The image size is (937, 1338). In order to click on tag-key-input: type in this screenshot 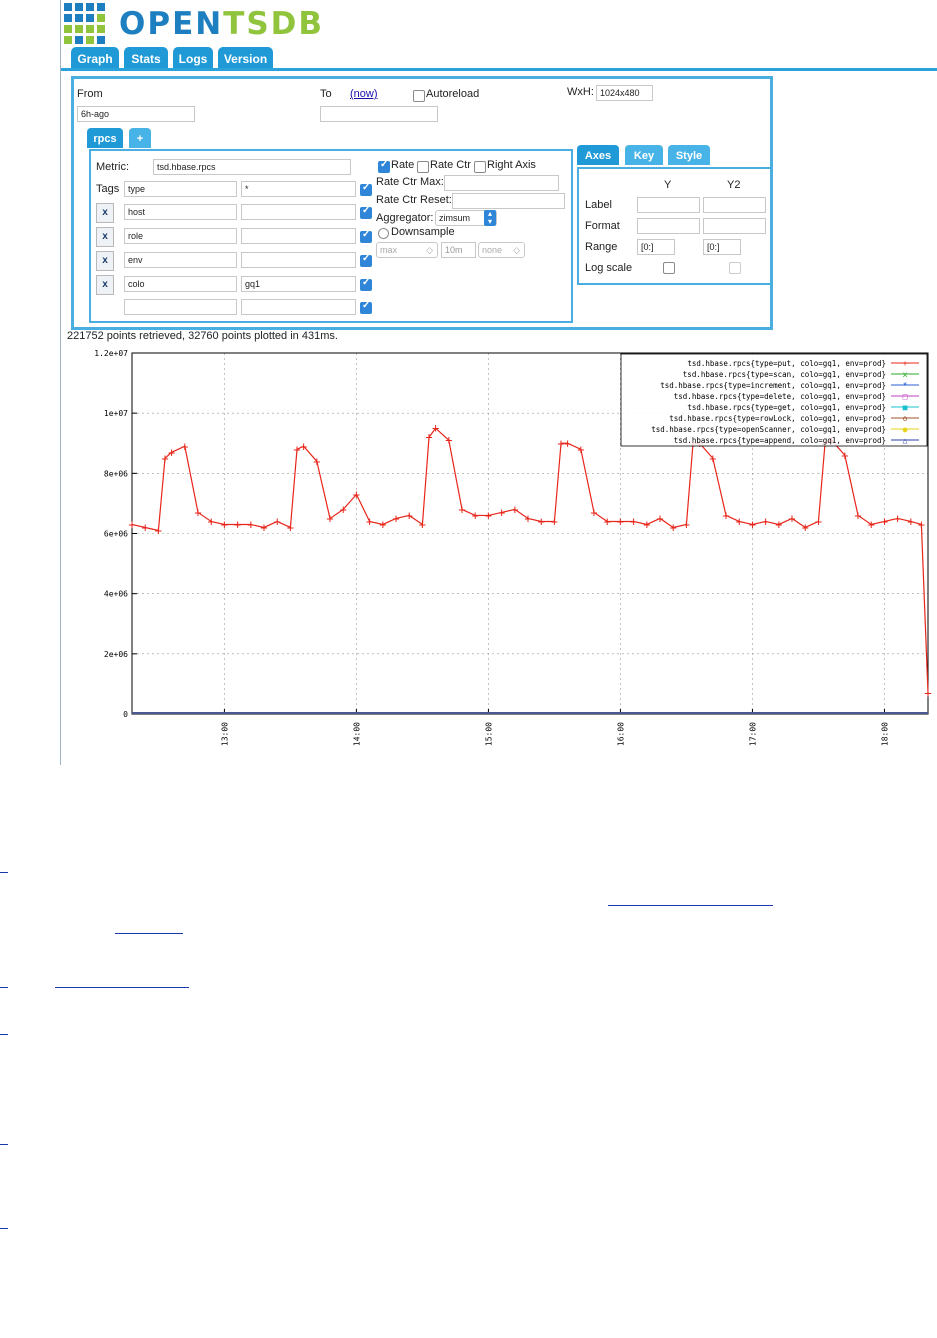, I will do `click(180, 189)`.